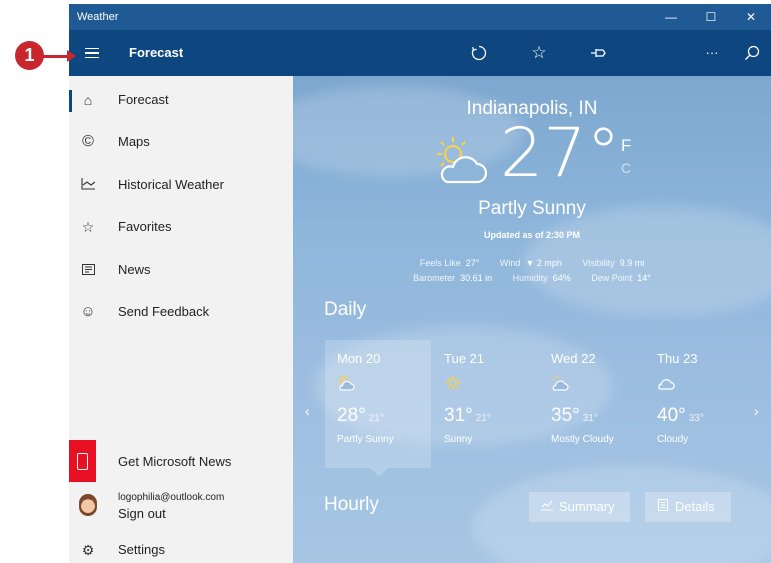 This screenshot has height=563, width=771. I want to click on day-temps: 31° 21°, so click(467, 415).